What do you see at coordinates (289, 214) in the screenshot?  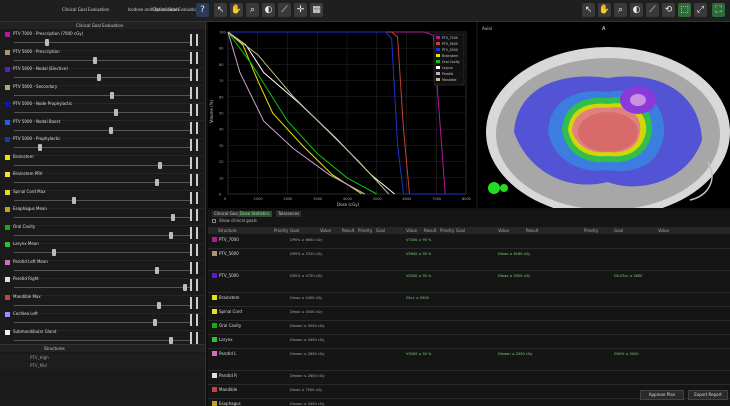 I see `tab-tolerances: Tolerances` at bounding box center [289, 214].